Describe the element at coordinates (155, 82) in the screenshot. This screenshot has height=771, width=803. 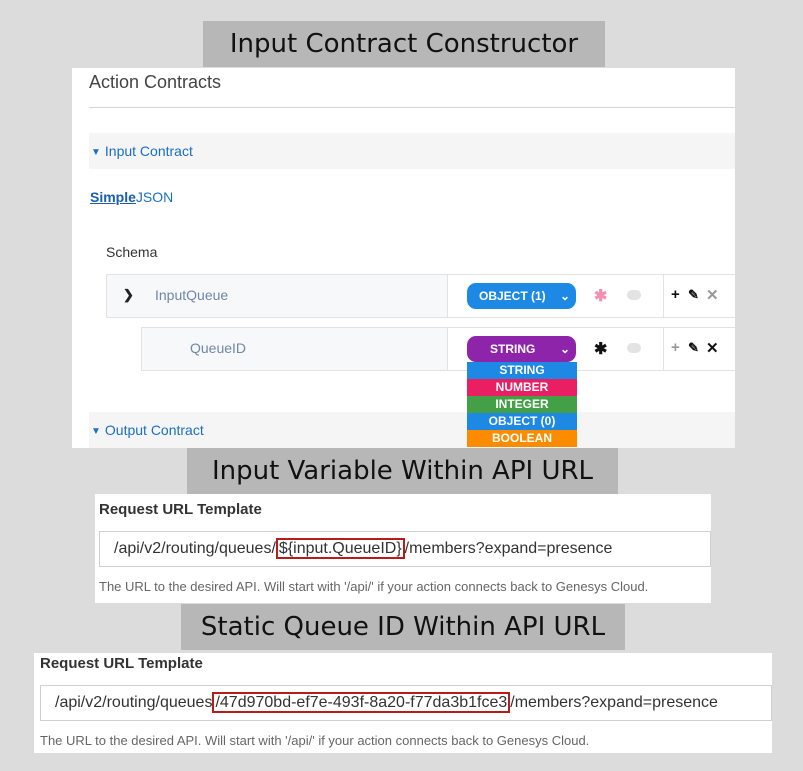
I see `panel-title: Action Contracts` at that location.